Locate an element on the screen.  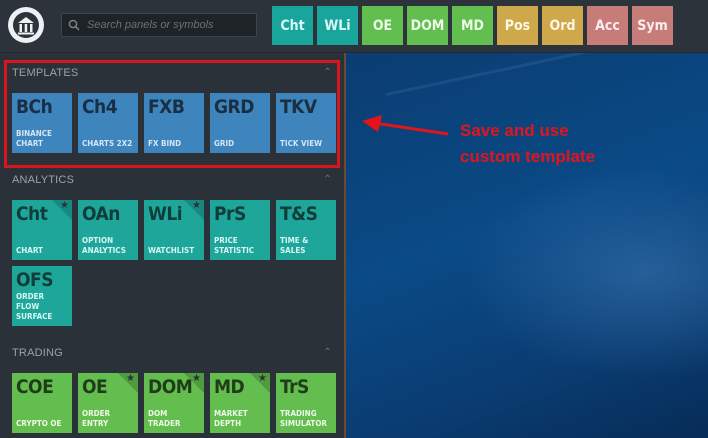
tile-binance-chart: BCh BINANCE CHART is located at coordinates (42, 123).